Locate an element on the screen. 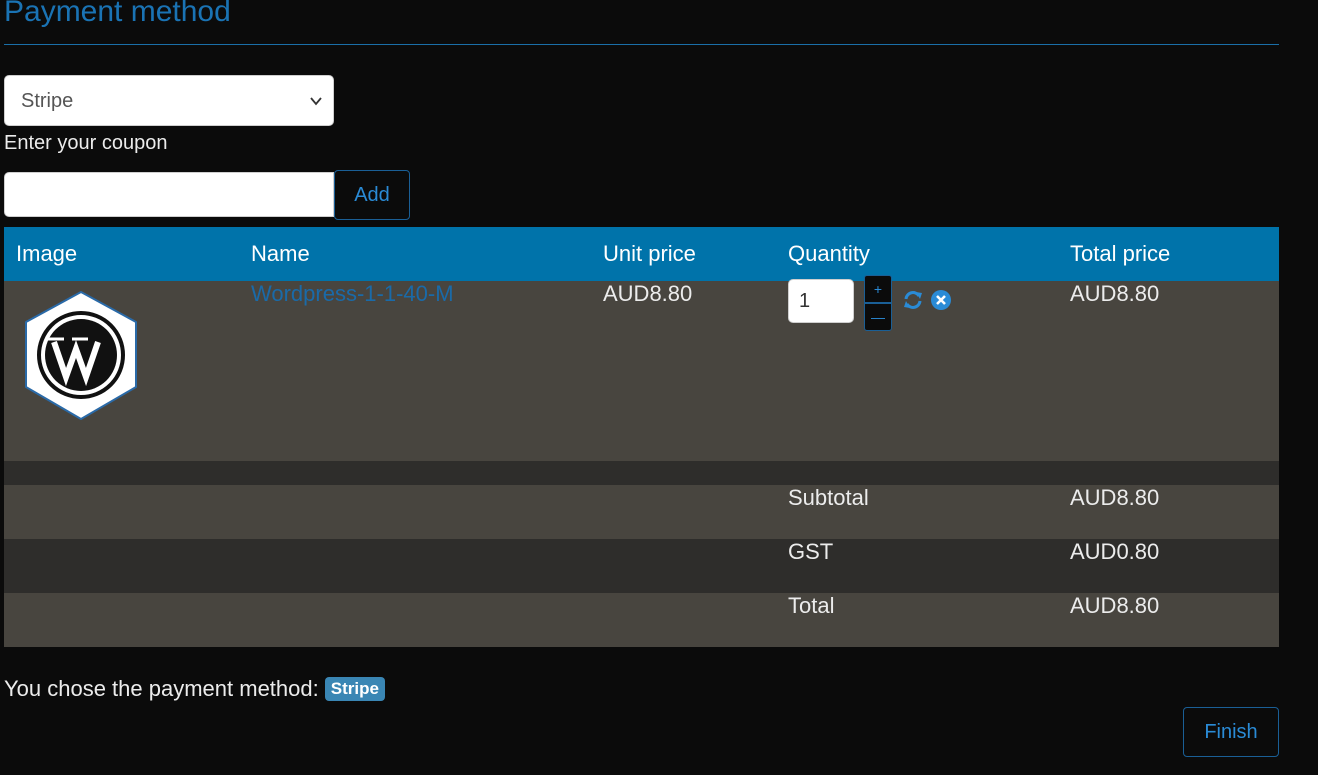  product-name-link: Wordpress-1-1-40-M is located at coordinates (352, 293).